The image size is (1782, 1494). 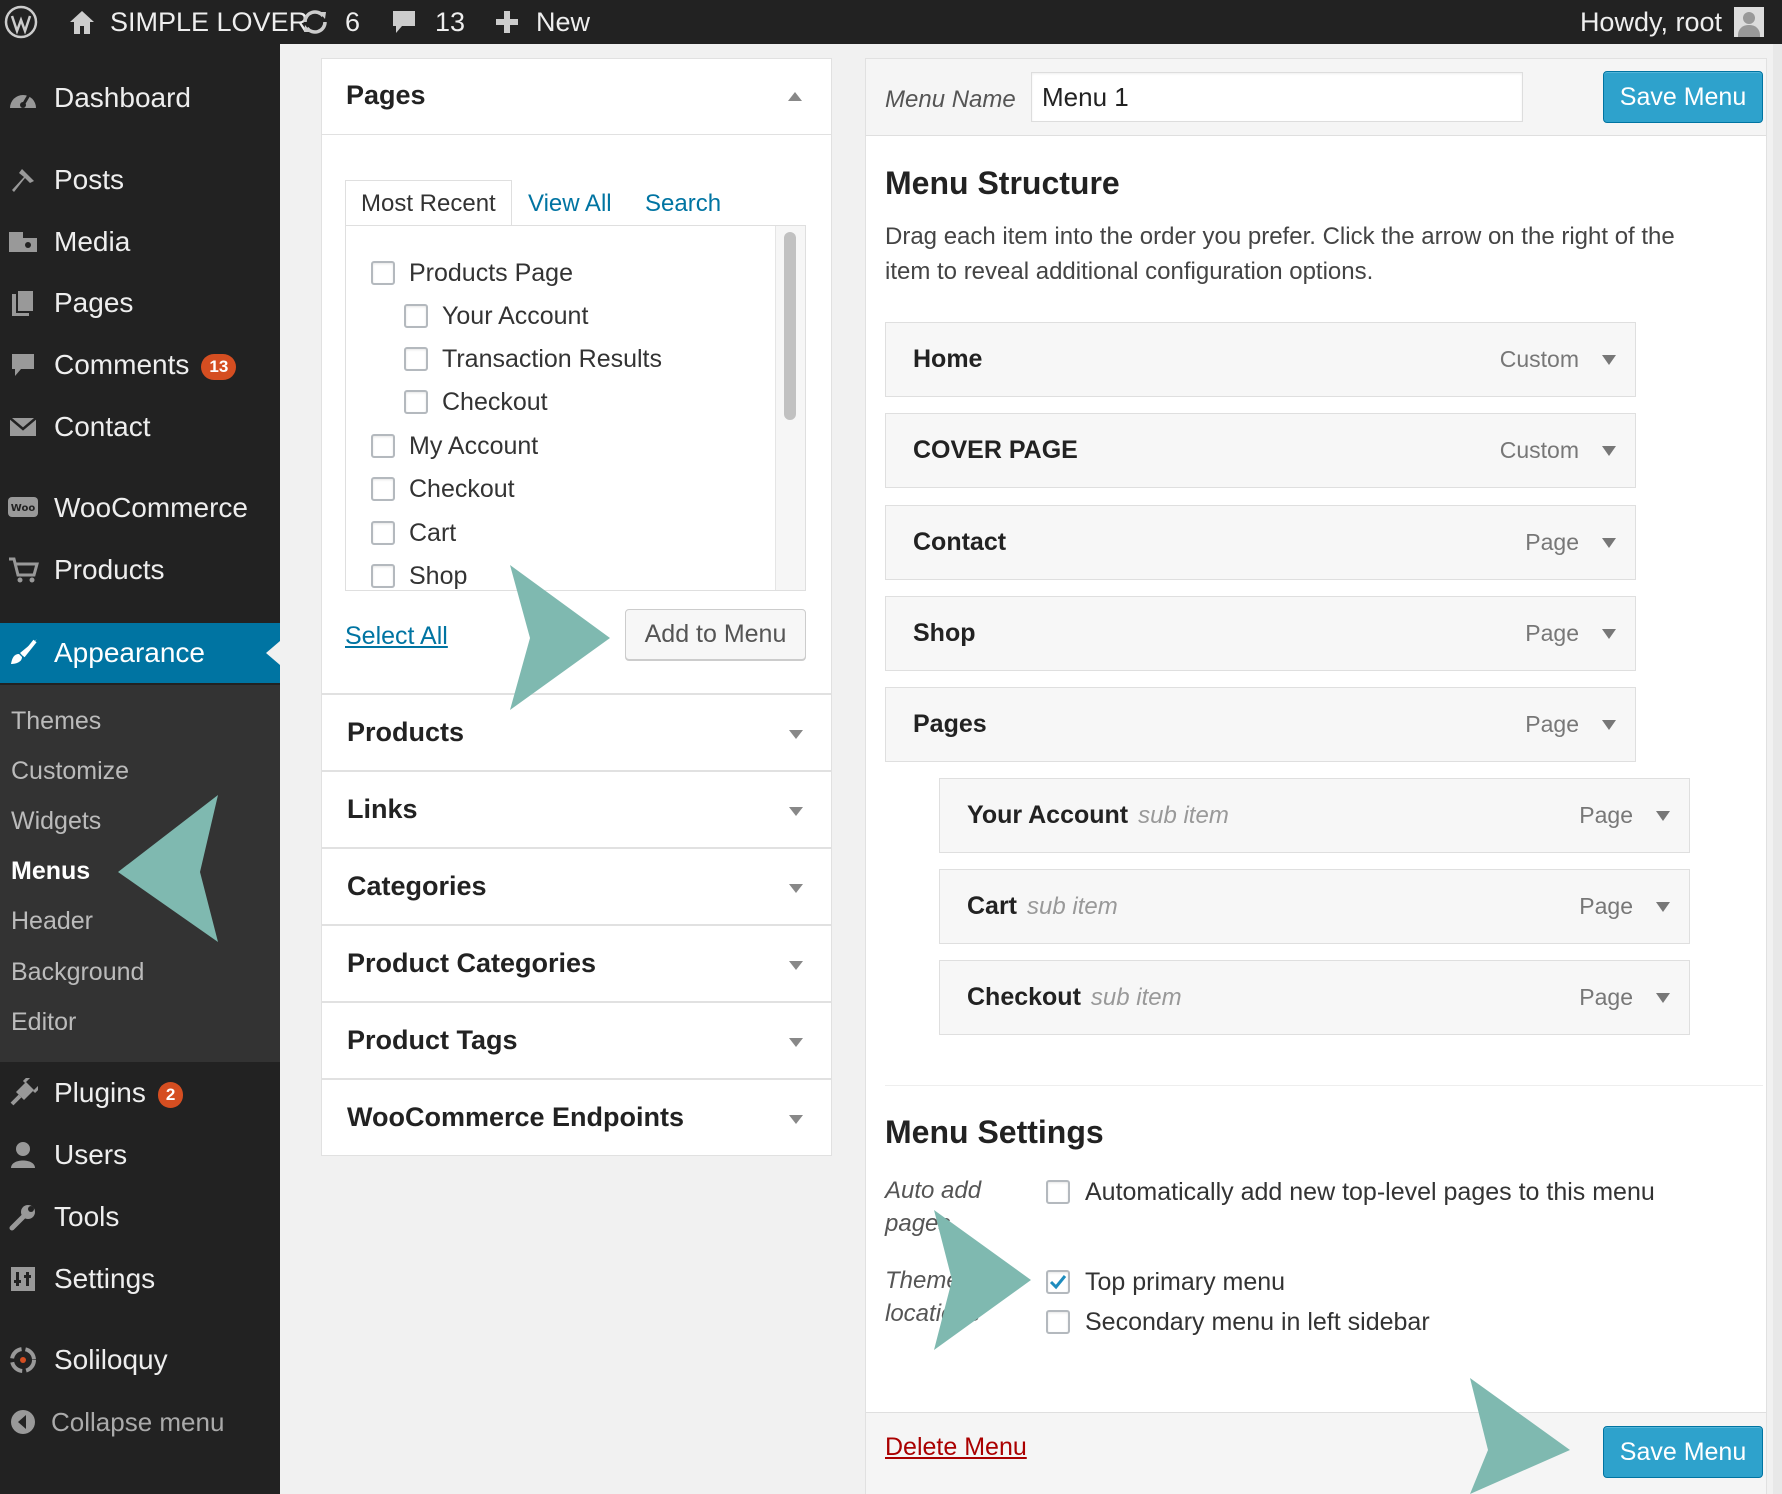 What do you see at coordinates (982, 1280) in the screenshot?
I see `annotation-arrow-theme-location` at bounding box center [982, 1280].